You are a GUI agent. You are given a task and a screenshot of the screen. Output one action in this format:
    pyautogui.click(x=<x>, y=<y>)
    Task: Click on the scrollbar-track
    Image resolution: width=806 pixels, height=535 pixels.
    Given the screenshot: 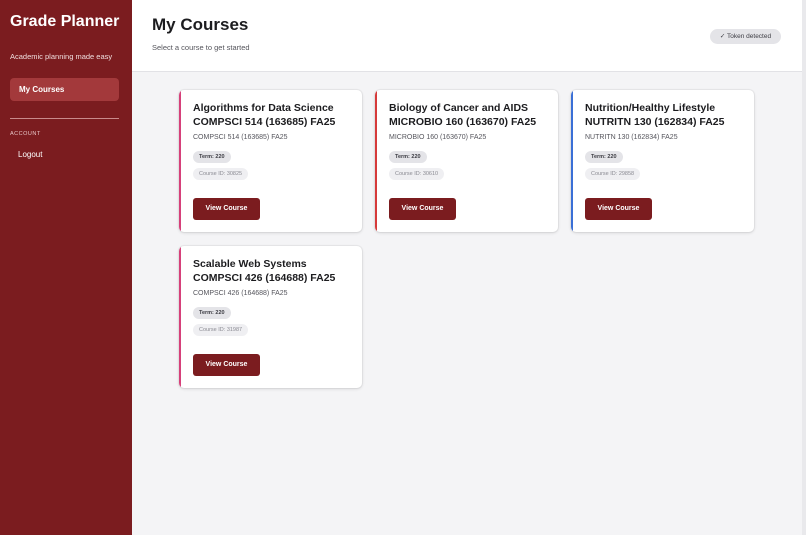 What is the action you would take?
    pyautogui.click(x=804, y=267)
    